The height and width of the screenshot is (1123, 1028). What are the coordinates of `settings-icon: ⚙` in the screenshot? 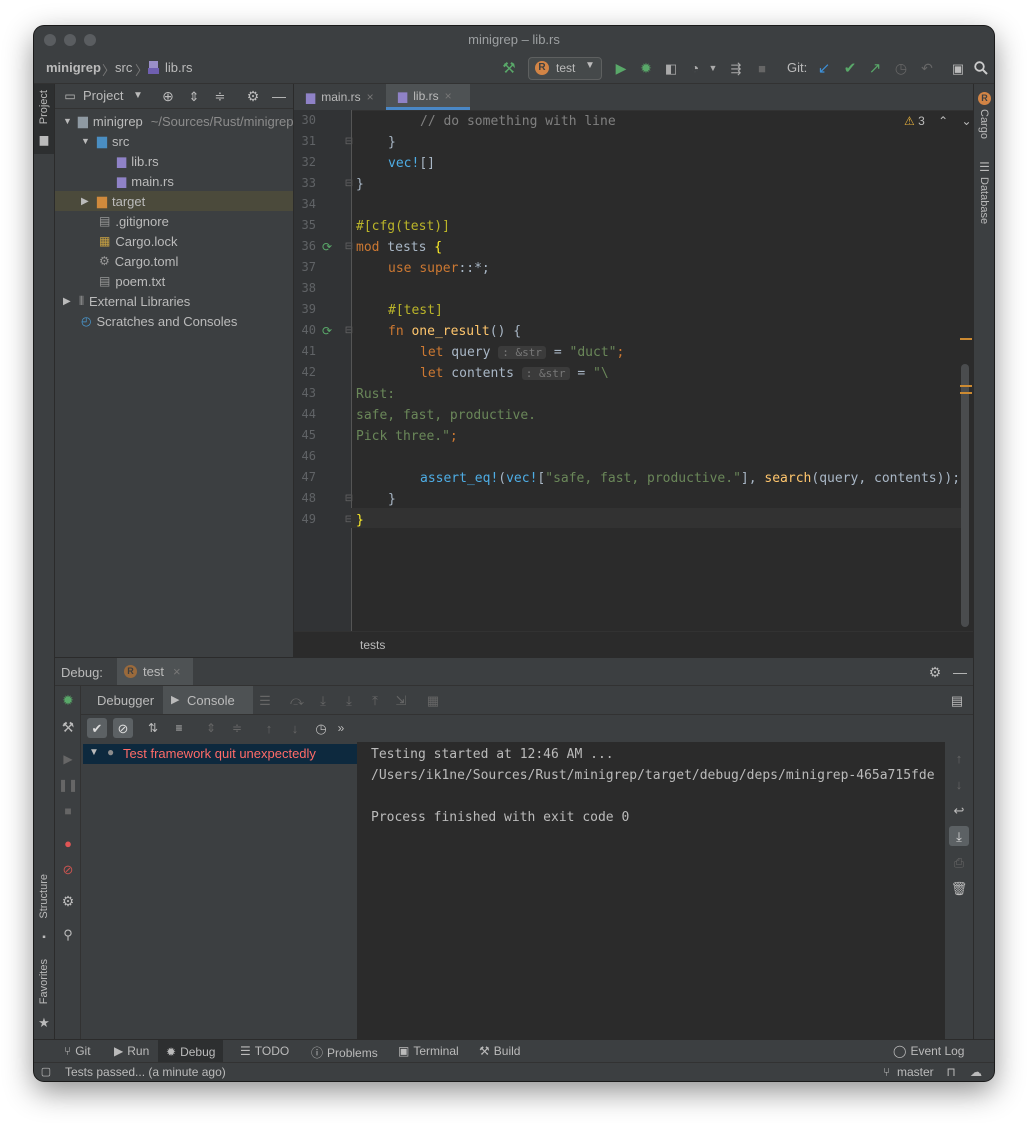 It's located at (68, 901).